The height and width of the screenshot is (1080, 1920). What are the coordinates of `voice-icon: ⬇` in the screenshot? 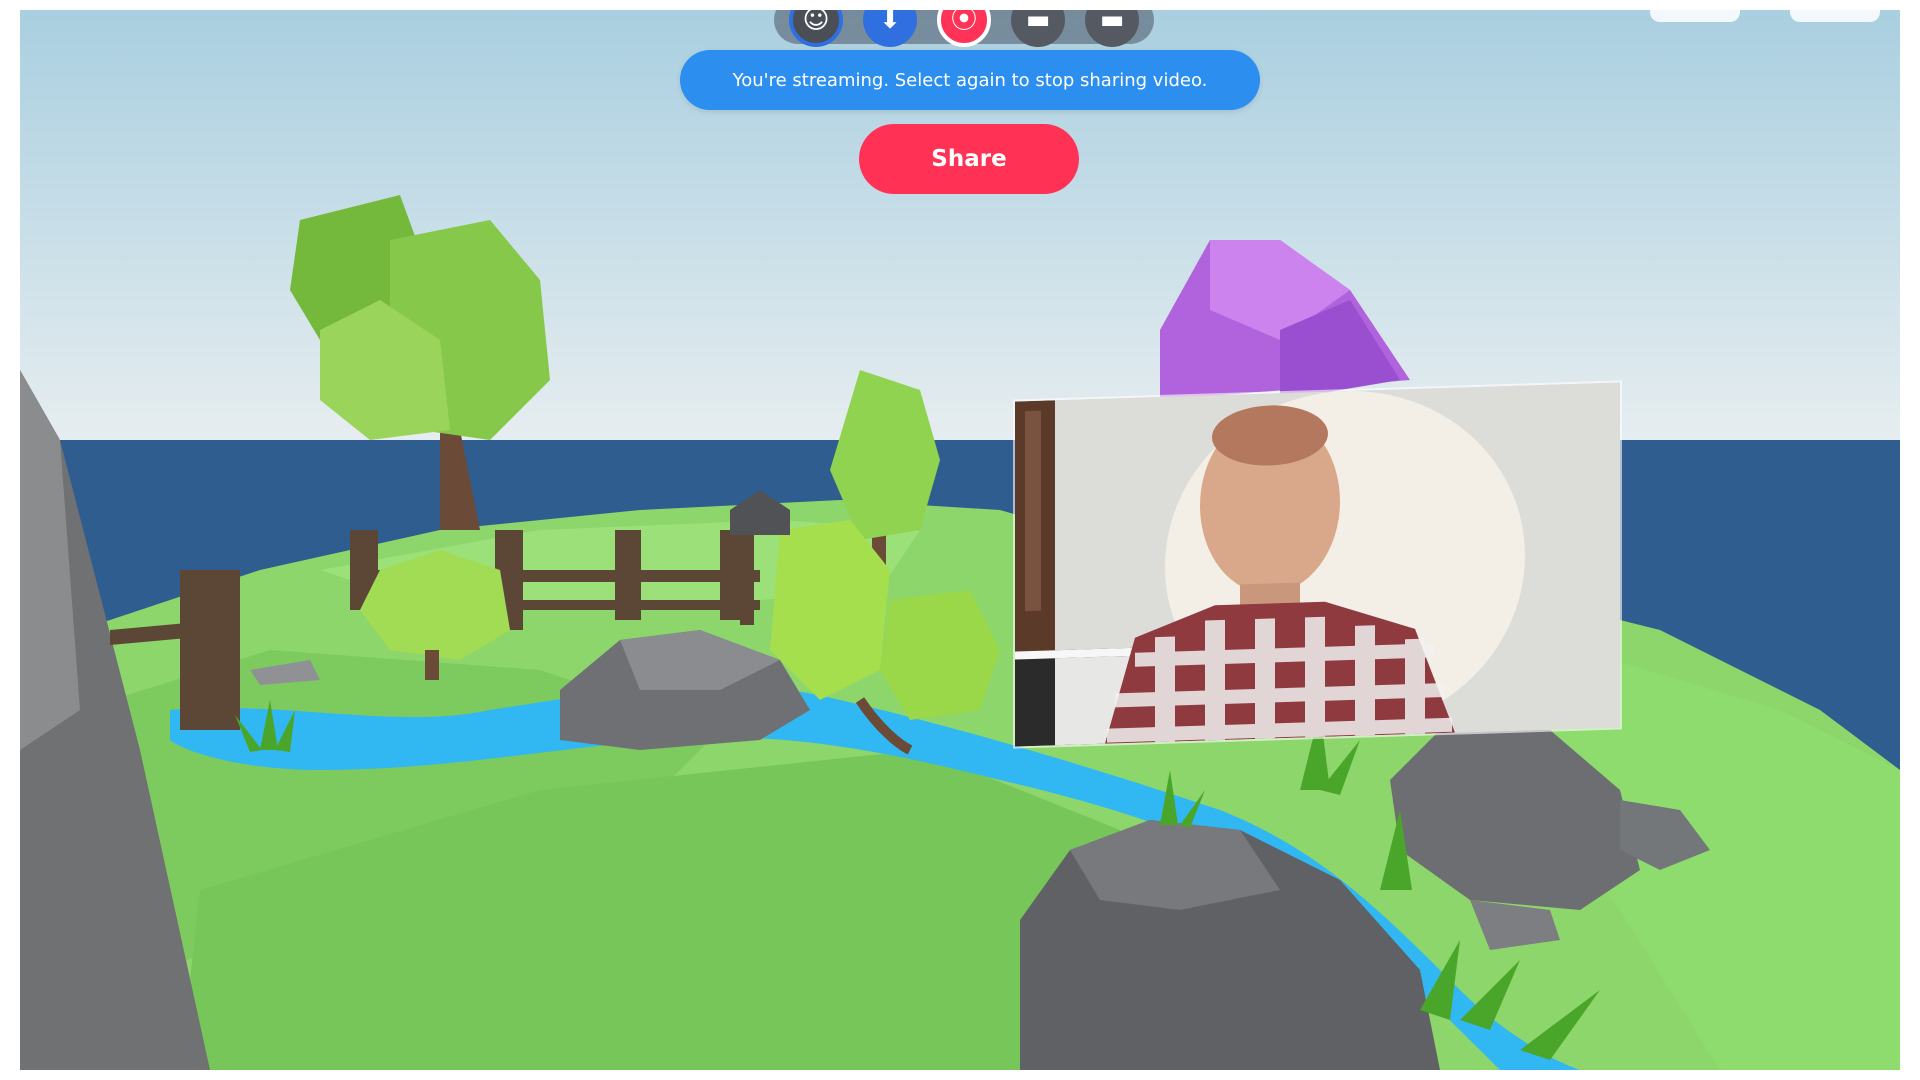 It's located at (890, 28).